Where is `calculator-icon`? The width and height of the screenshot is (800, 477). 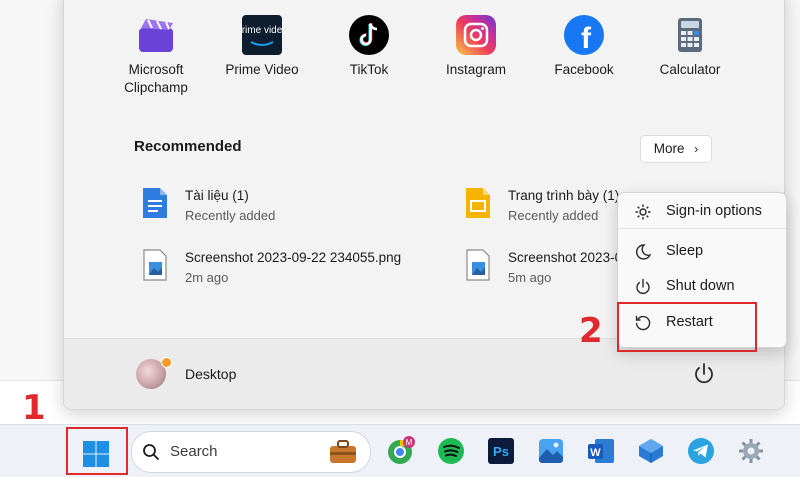
calculator-icon is located at coordinates (690, 35).